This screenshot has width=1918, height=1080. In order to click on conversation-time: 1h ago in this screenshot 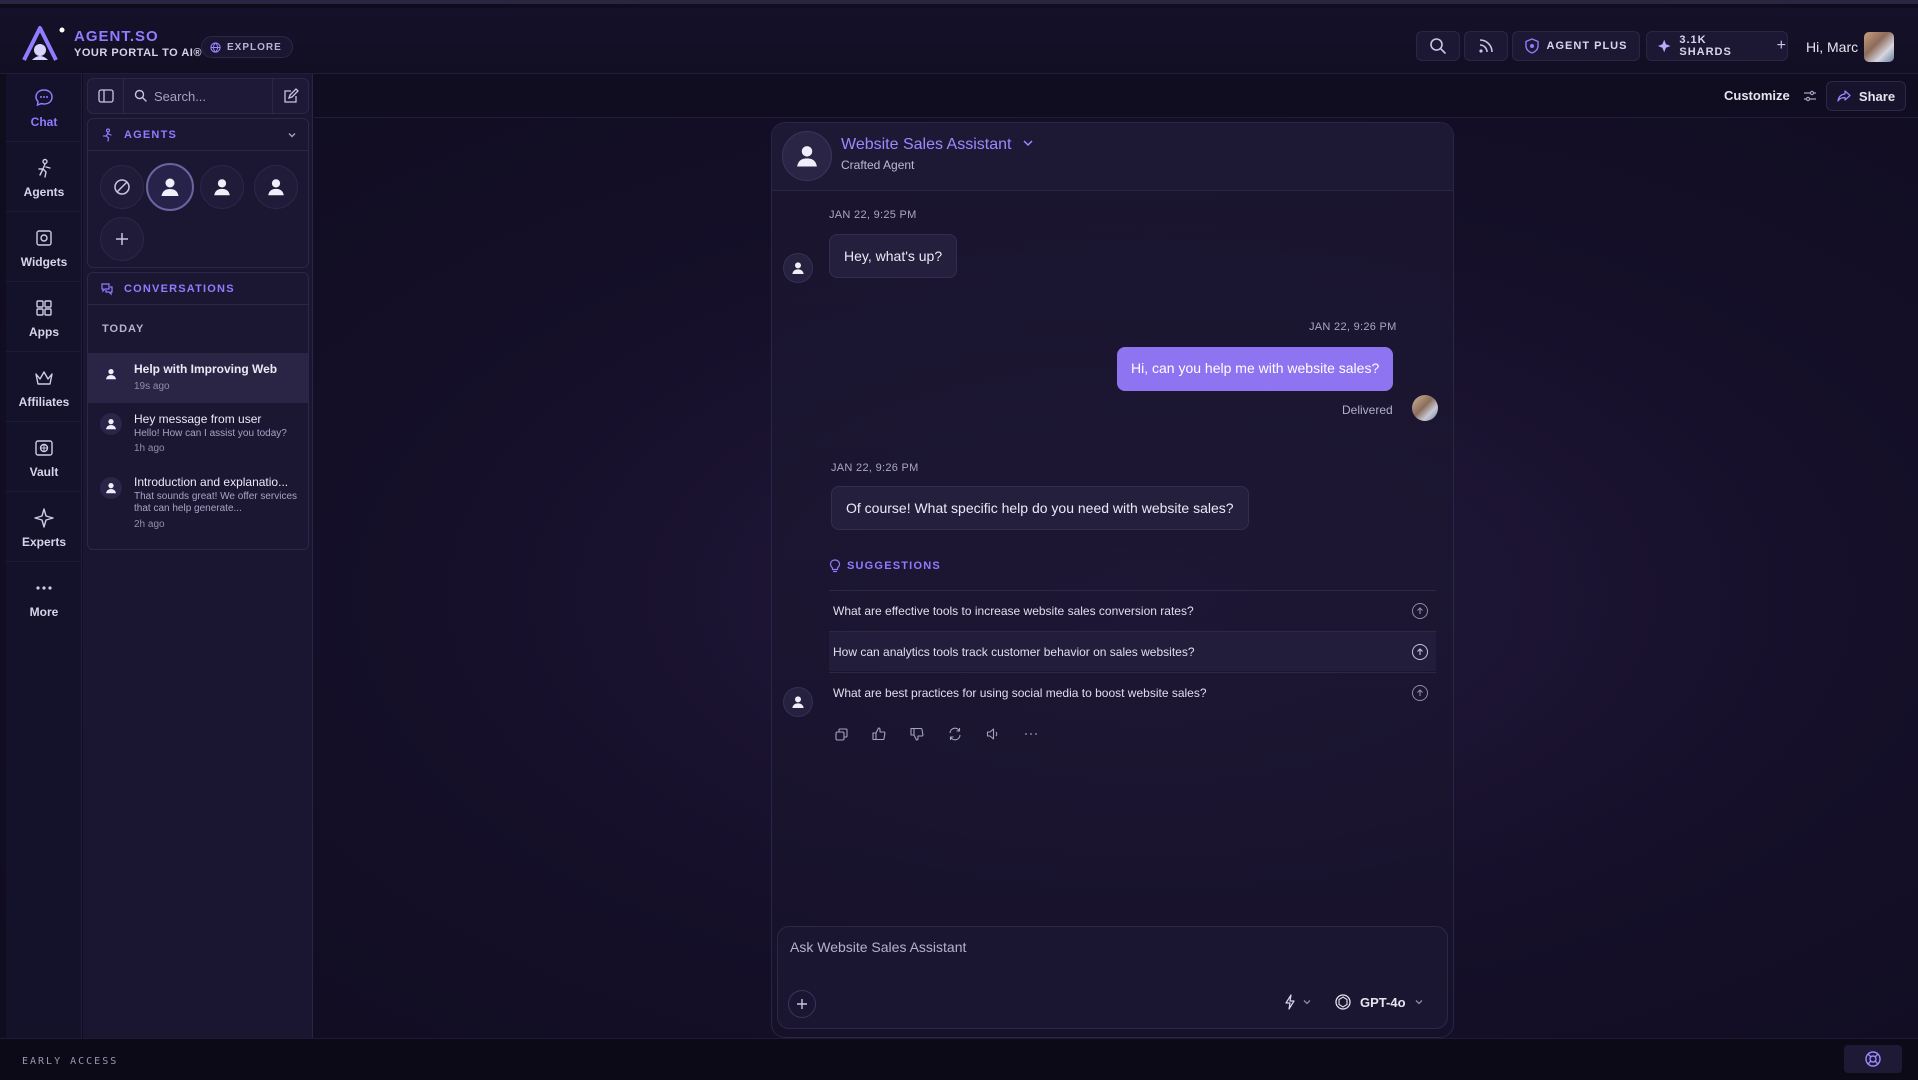, I will do `click(149, 448)`.